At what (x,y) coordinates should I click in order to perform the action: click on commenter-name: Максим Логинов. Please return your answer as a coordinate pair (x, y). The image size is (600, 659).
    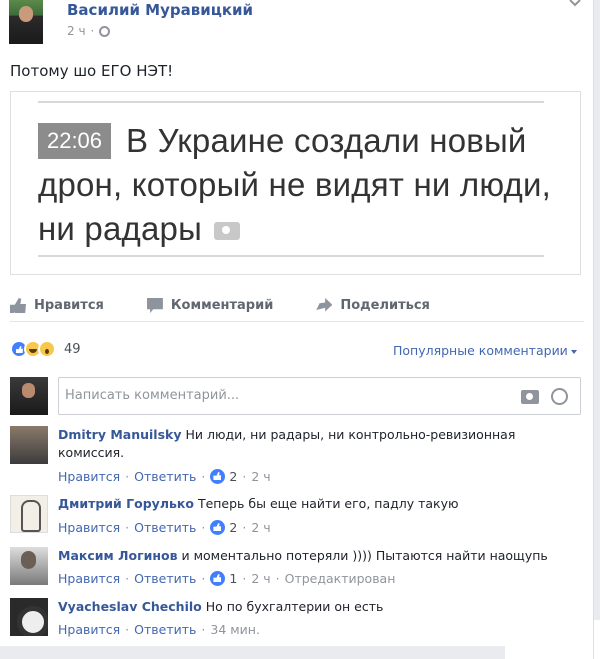
    Looking at the image, I should click on (118, 555).